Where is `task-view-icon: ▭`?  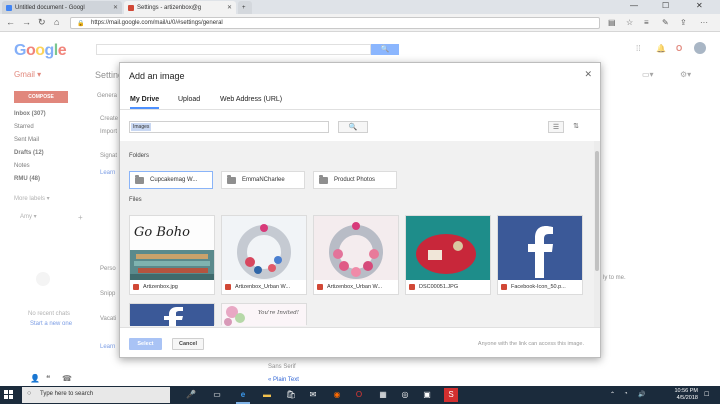 task-view-icon: ▭ is located at coordinates (217, 395).